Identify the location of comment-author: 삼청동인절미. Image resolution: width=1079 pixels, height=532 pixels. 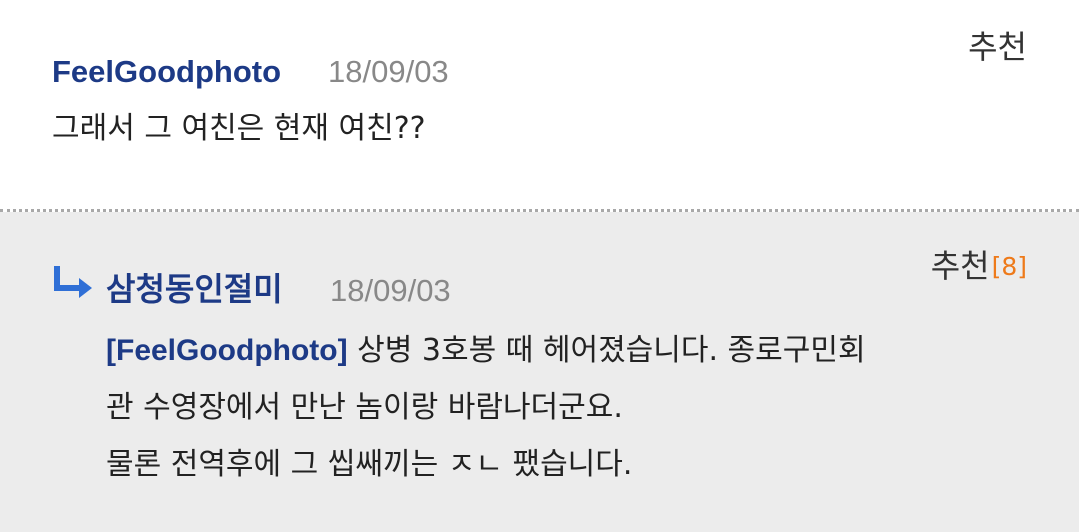
(194, 289).